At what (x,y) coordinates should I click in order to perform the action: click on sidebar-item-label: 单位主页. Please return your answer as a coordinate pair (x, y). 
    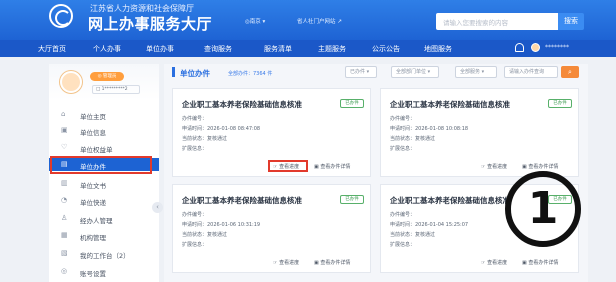
    Looking at the image, I should click on (93, 117).